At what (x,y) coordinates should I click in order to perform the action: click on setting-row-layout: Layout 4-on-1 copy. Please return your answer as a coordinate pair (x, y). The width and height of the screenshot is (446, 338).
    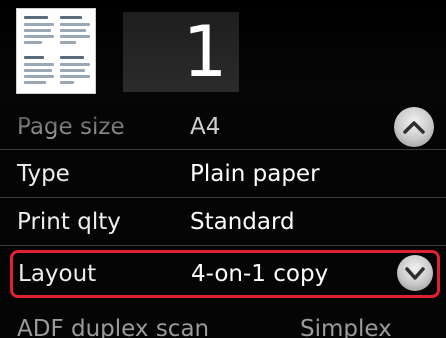
    Looking at the image, I should click on (225, 274).